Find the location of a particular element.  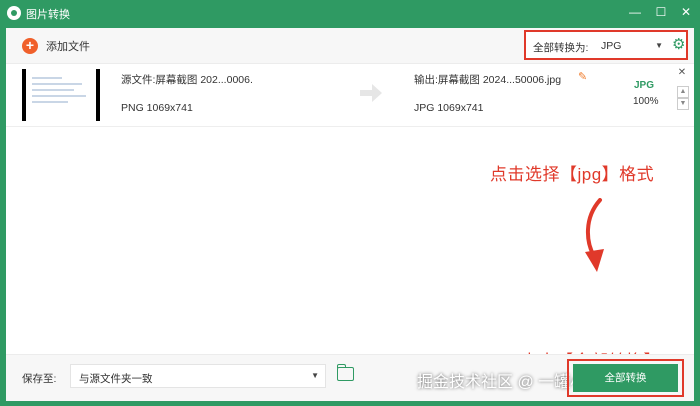

source-file-meta: PNG 1069x741 is located at coordinates (157, 108).